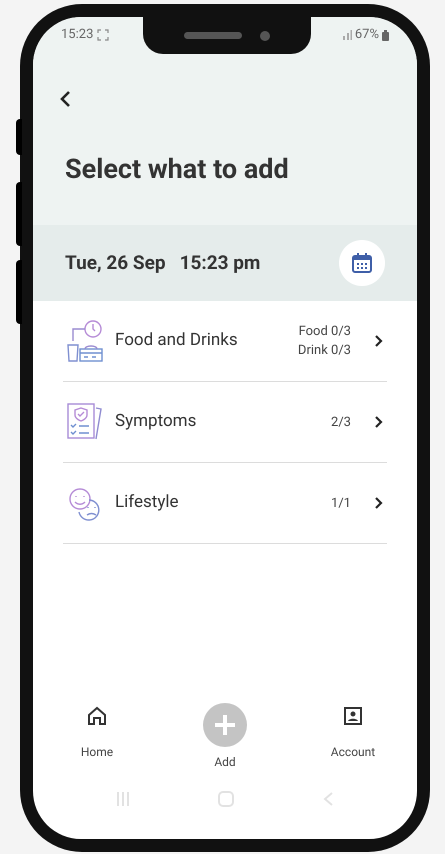 The image size is (445, 854). I want to click on progress-count: Drink 0/3, so click(324, 351).